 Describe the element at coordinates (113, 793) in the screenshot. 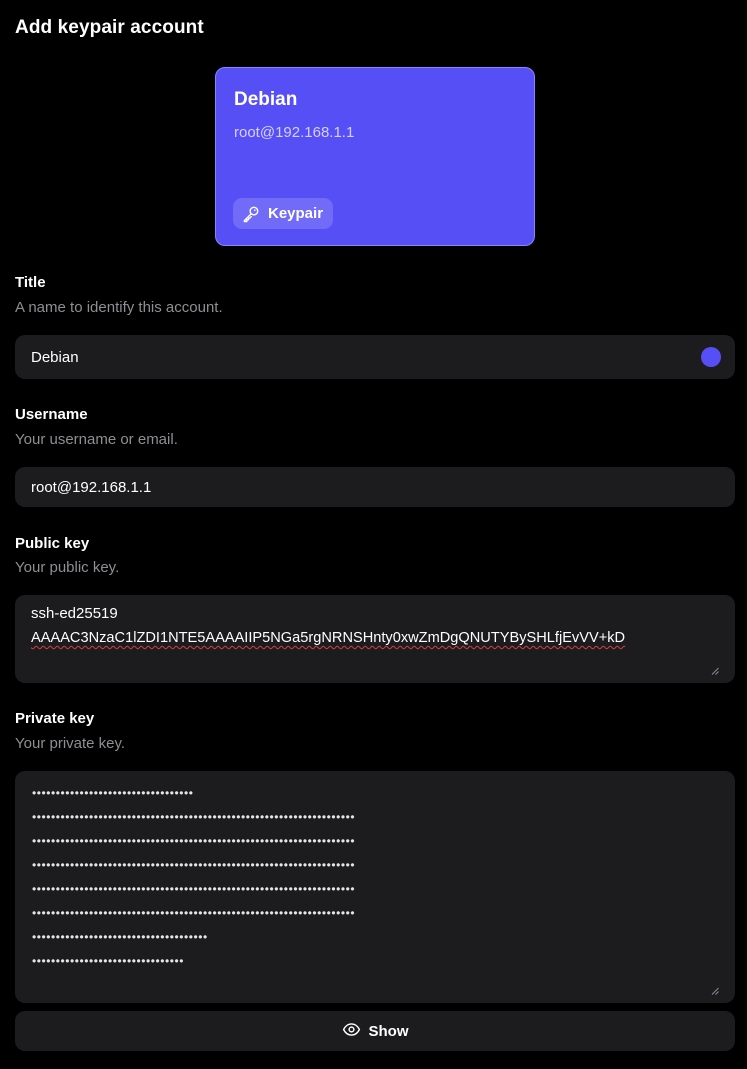

I see `private-key-masked-line: ••••••••••••••••••••••••••••••••••` at that location.